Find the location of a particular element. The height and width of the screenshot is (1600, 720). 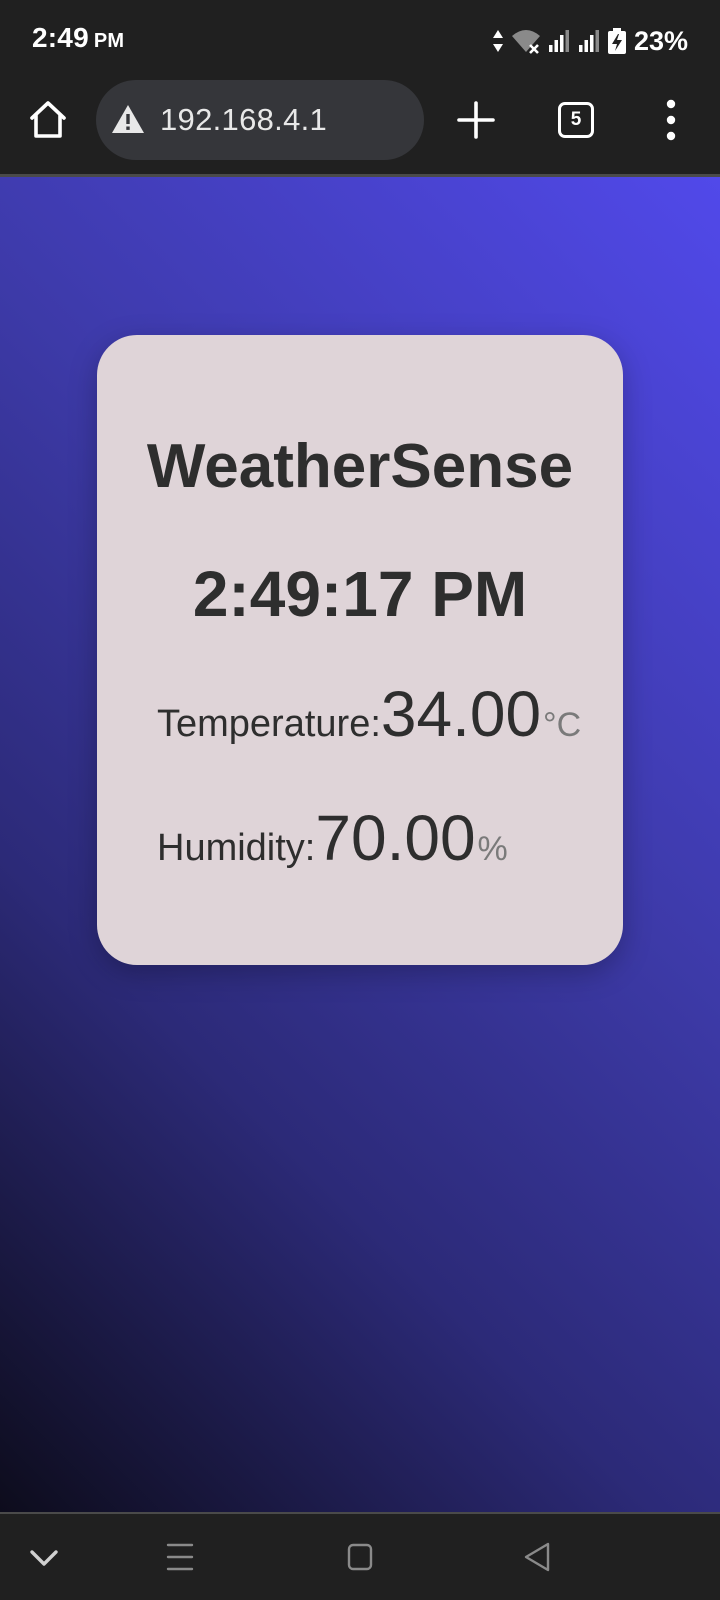

page-title: WeatherSense is located at coordinates (360, 466).